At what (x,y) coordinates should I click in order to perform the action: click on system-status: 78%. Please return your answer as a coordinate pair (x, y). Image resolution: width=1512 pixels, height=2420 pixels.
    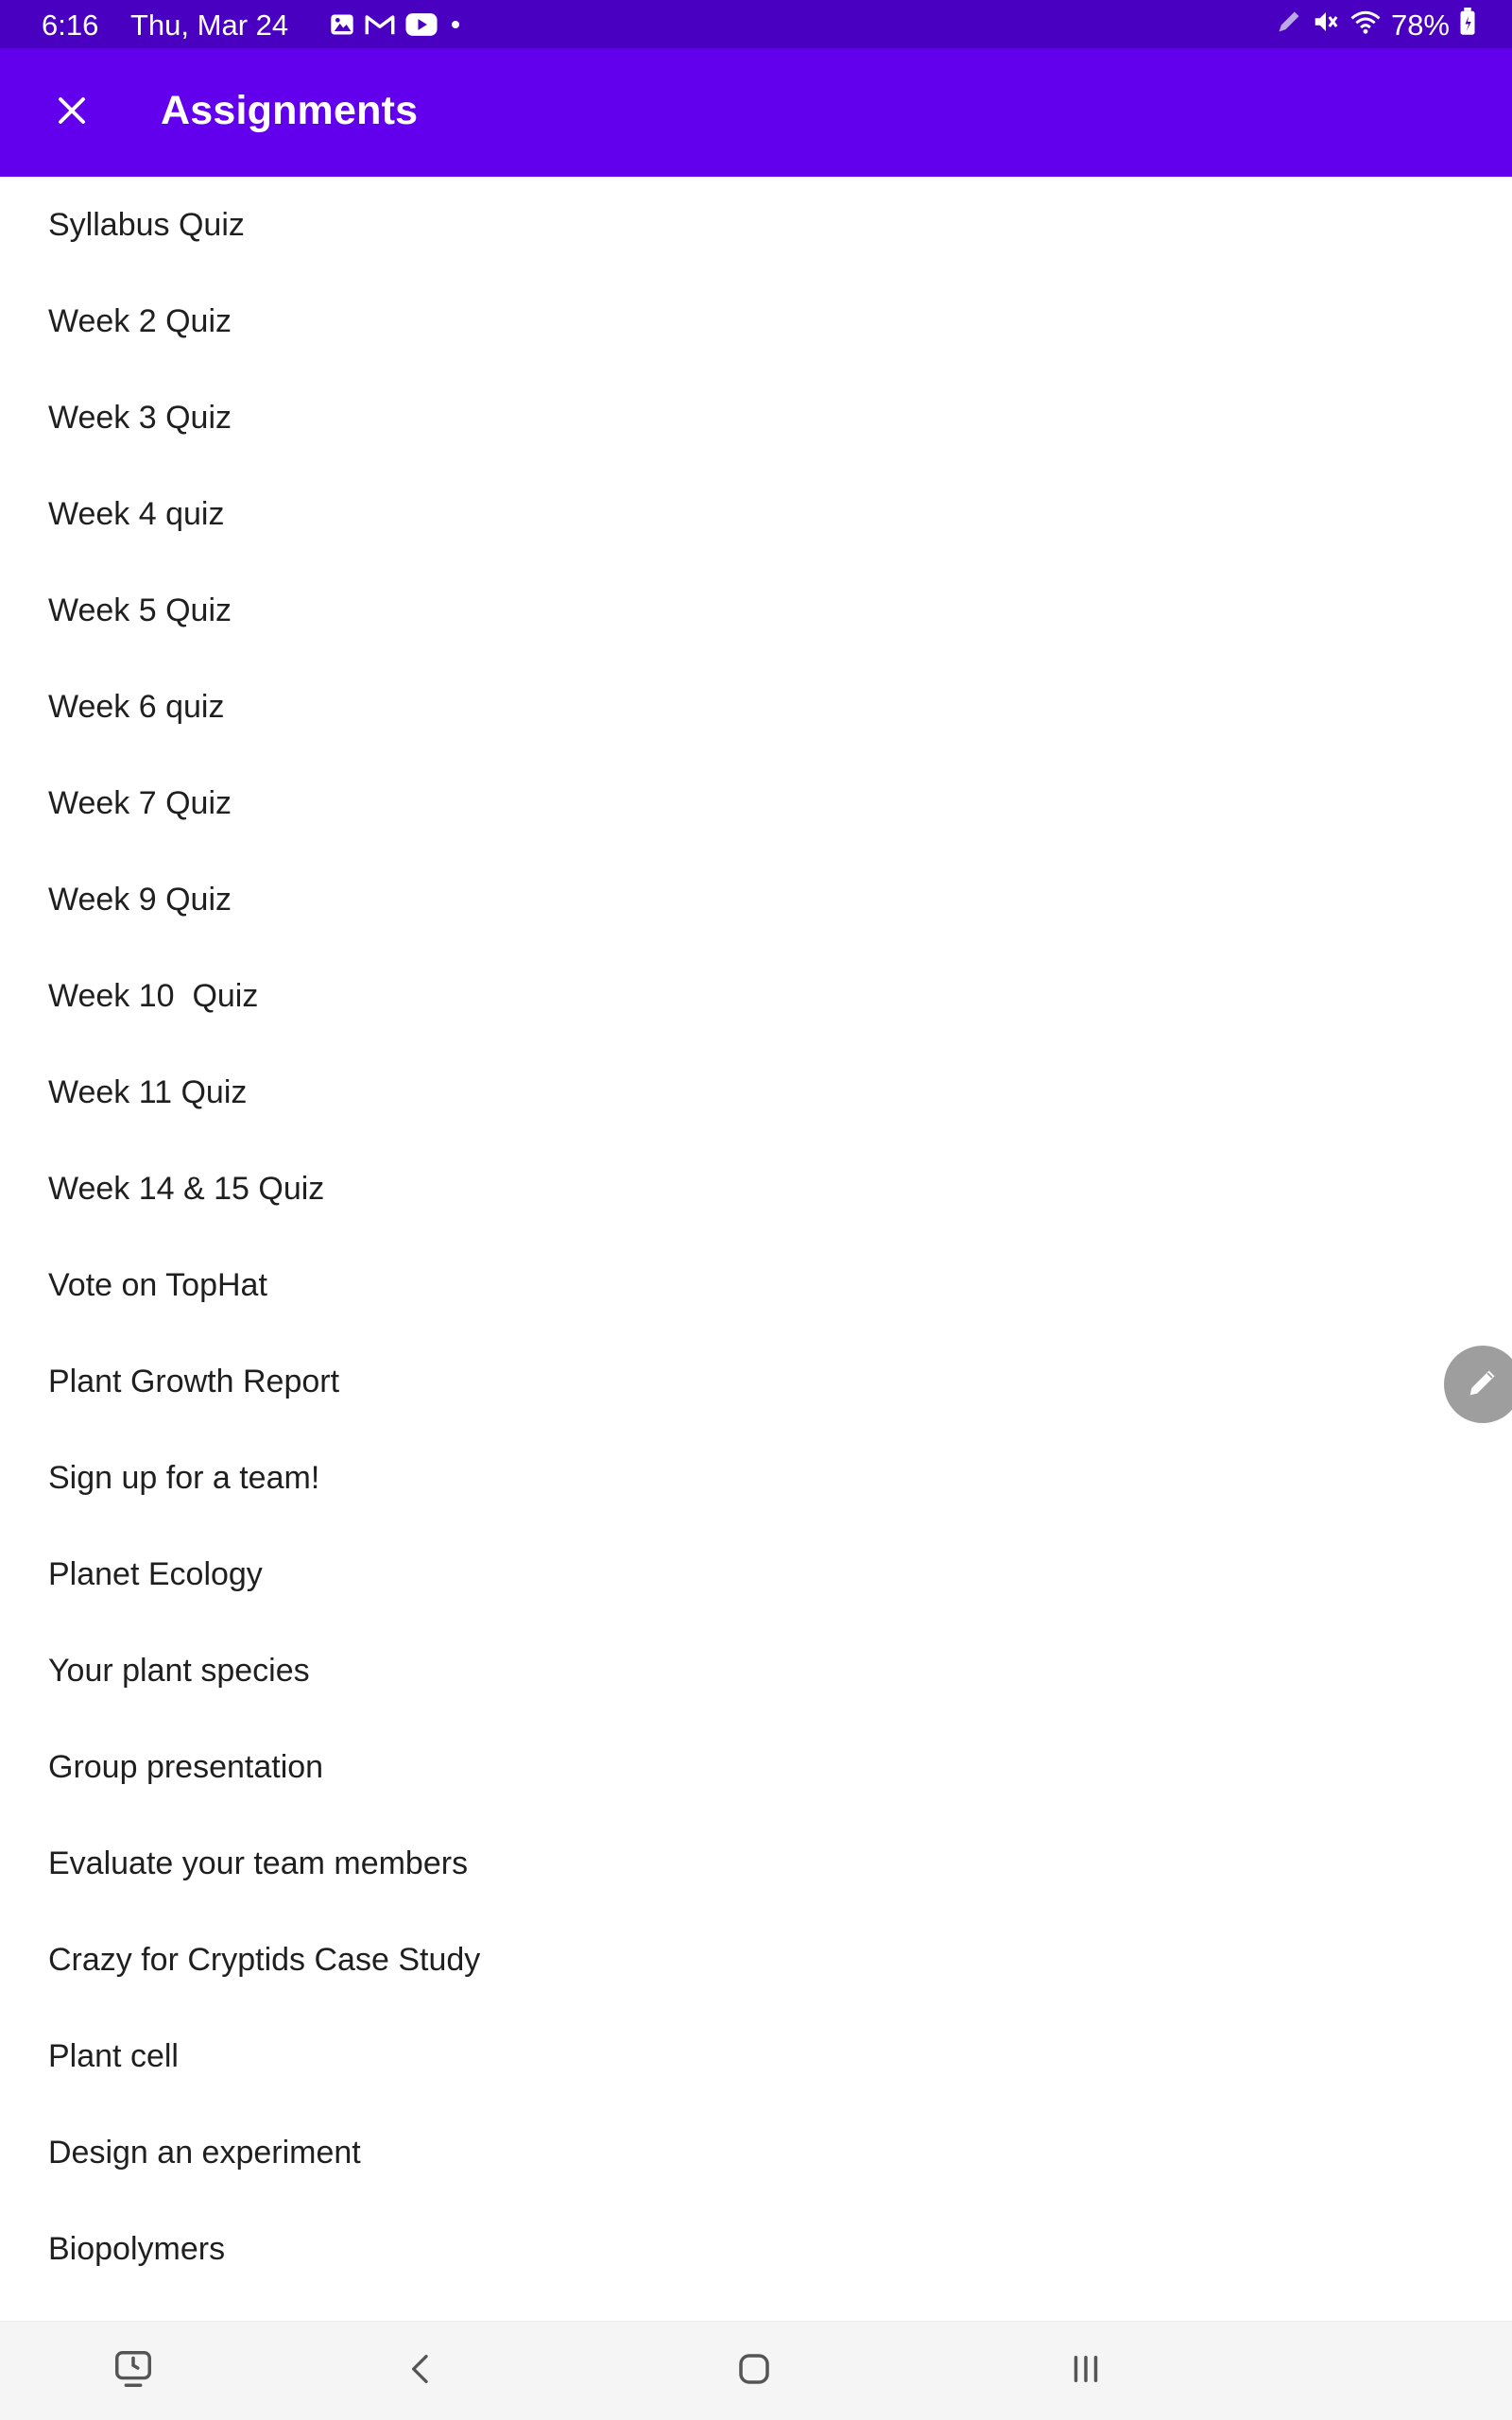
    Looking at the image, I should click on (1376, 26).